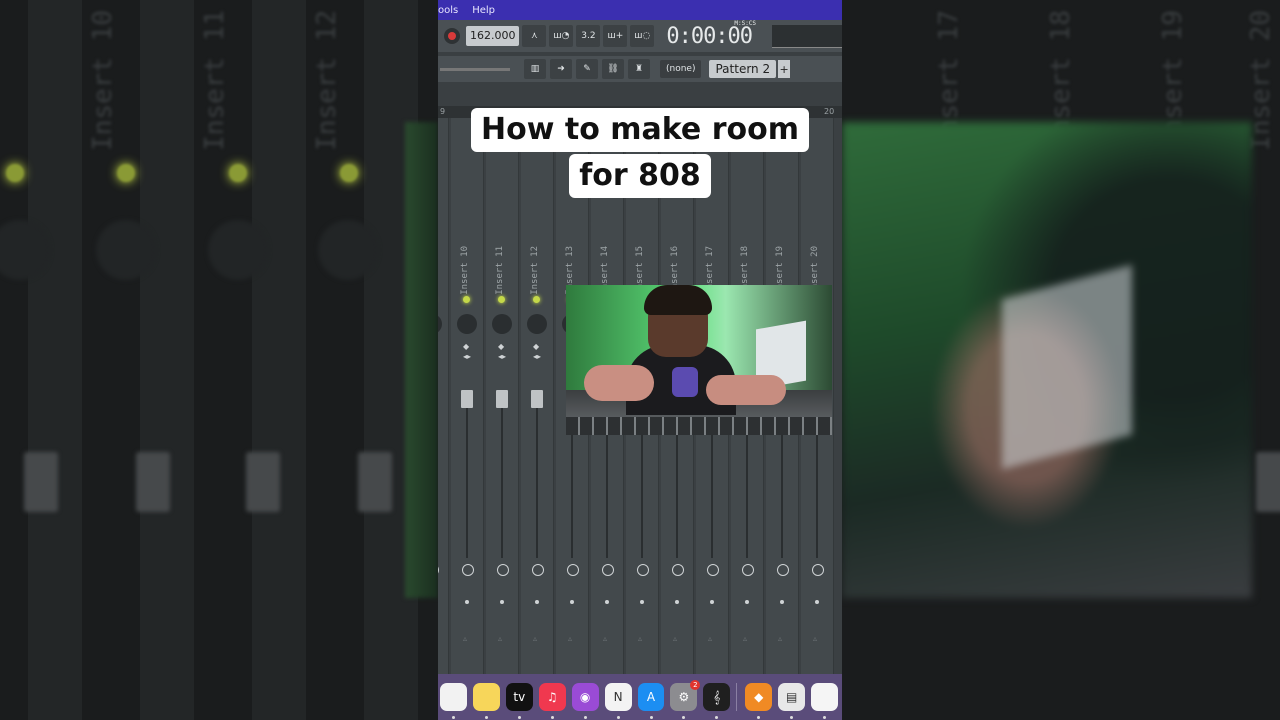 This screenshot has height=720, width=1280. What do you see at coordinates (443, 396) in the screenshot?
I see `mixer-strip: Insert 9◆◂▸▵` at bounding box center [443, 396].